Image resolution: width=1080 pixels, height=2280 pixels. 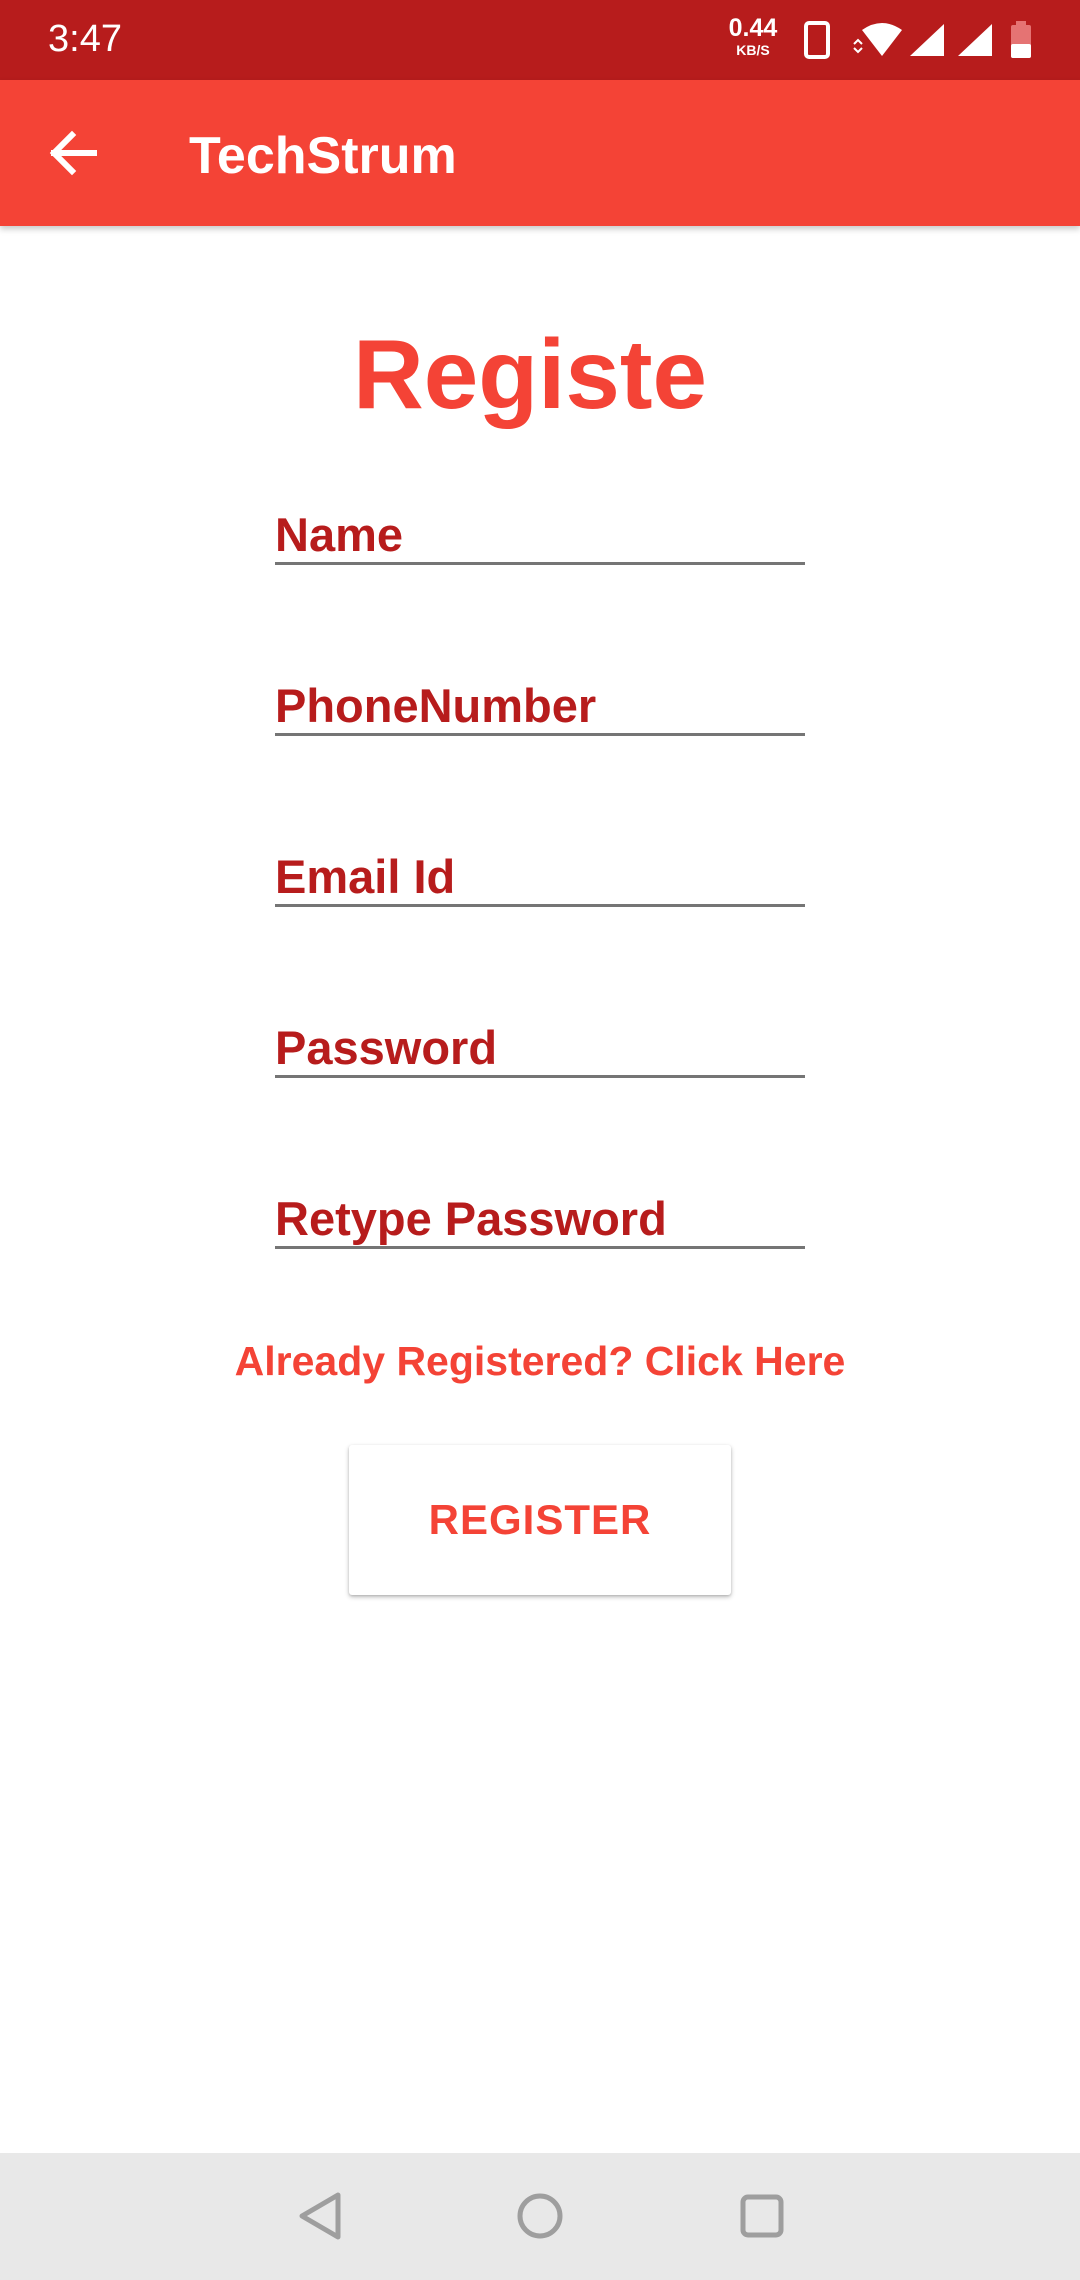 I want to click on arrow-left-icon, so click(x=73, y=153).